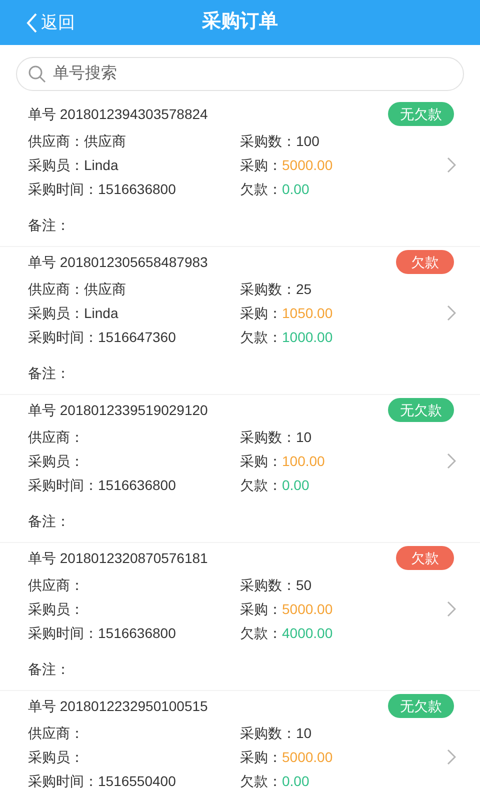 This screenshot has width=480, height=800. I want to click on order-number: 单号 2018012305658487983, so click(118, 262).